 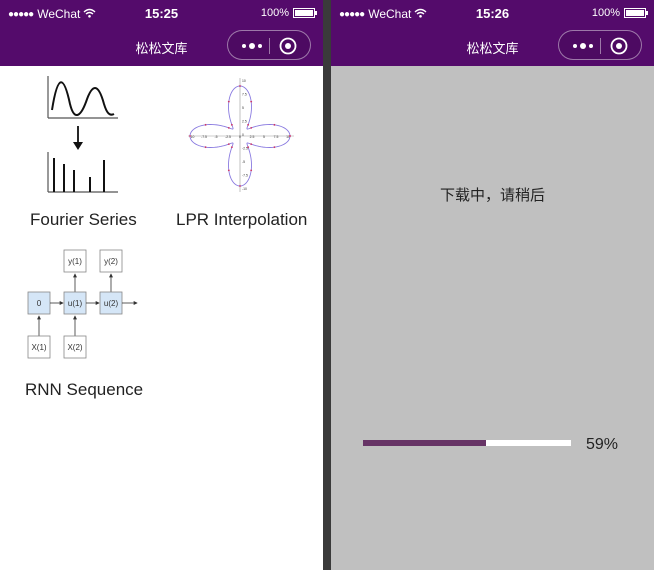 I want to click on lpr-y-tick-label: 5, so click(x=243, y=108).